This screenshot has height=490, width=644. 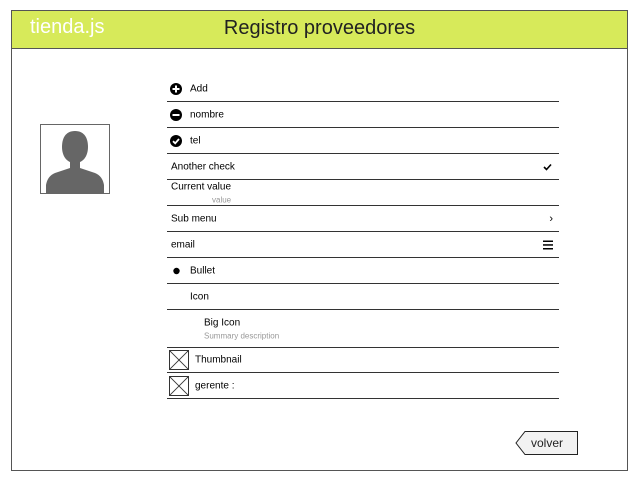 What do you see at coordinates (363, 89) in the screenshot?
I see `list-item-add: Add` at bounding box center [363, 89].